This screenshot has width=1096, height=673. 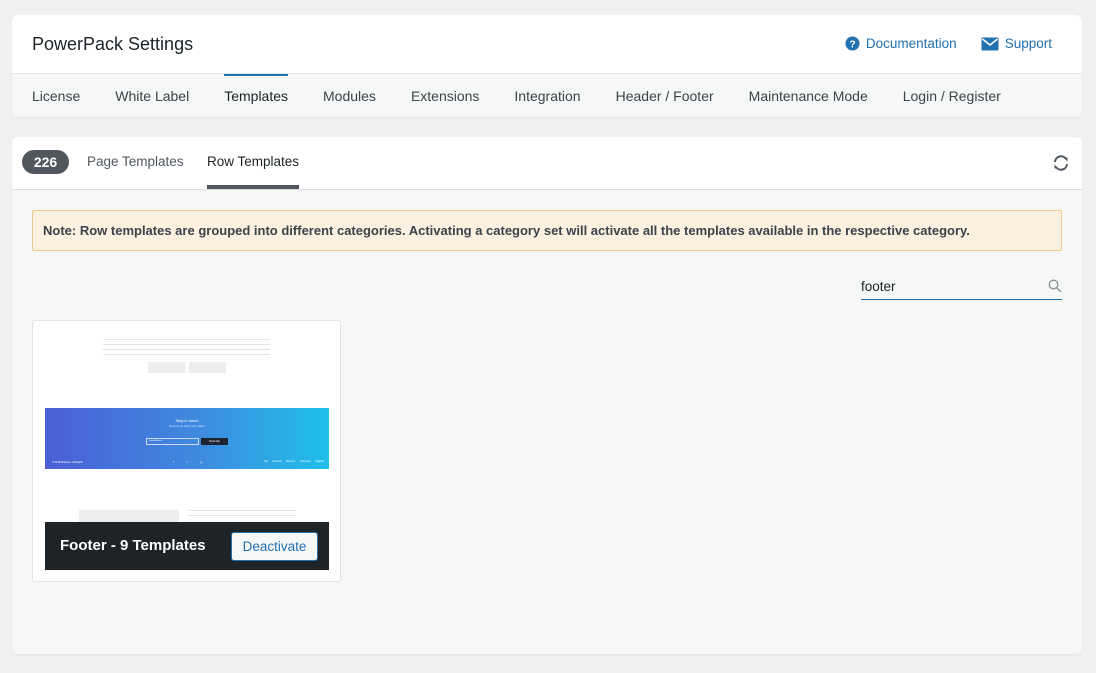 What do you see at coordinates (808, 95) in the screenshot?
I see `tab-maintenance-mode: Maintenance Mode` at bounding box center [808, 95].